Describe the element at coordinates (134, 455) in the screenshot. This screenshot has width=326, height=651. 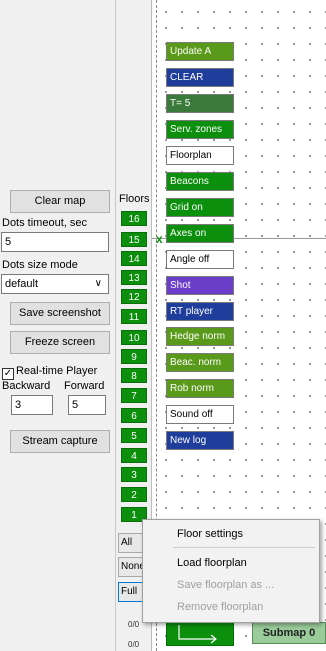
I see `floor-4-button: 4` at that location.